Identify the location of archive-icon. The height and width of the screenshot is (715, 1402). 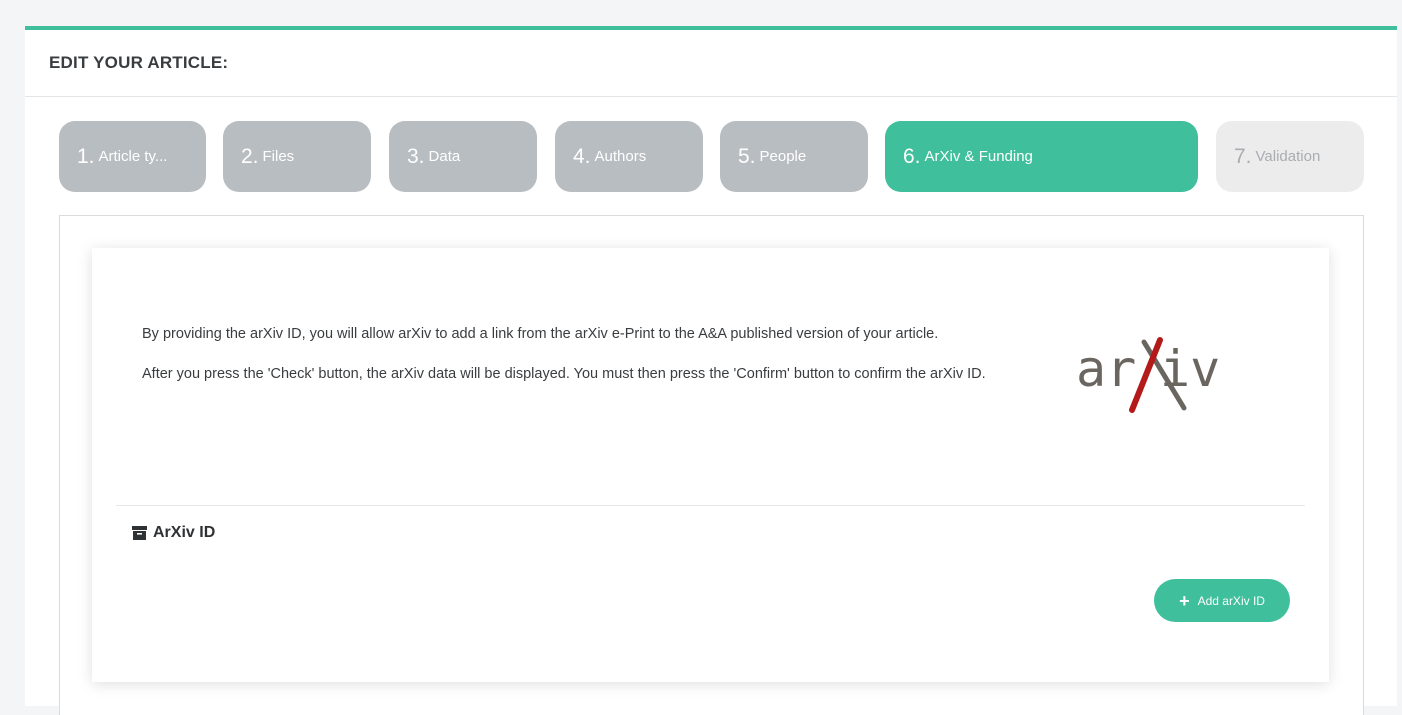
(139, 533).